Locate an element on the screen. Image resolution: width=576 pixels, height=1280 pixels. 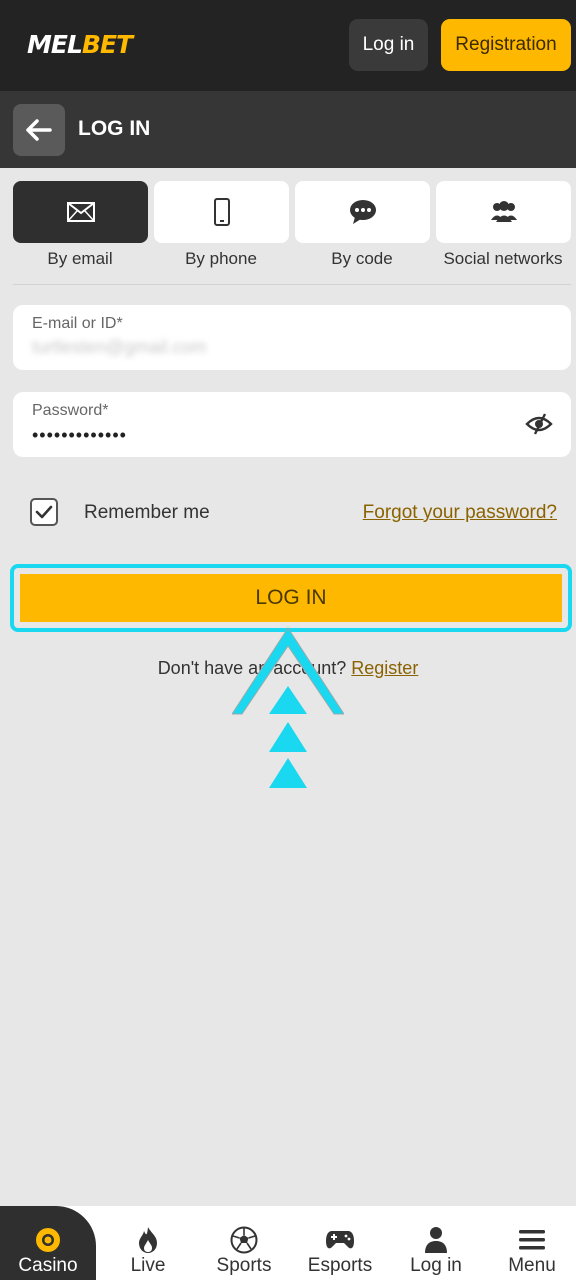
password-field-value: ••••••••••••• is located at coordinates (79, 435).